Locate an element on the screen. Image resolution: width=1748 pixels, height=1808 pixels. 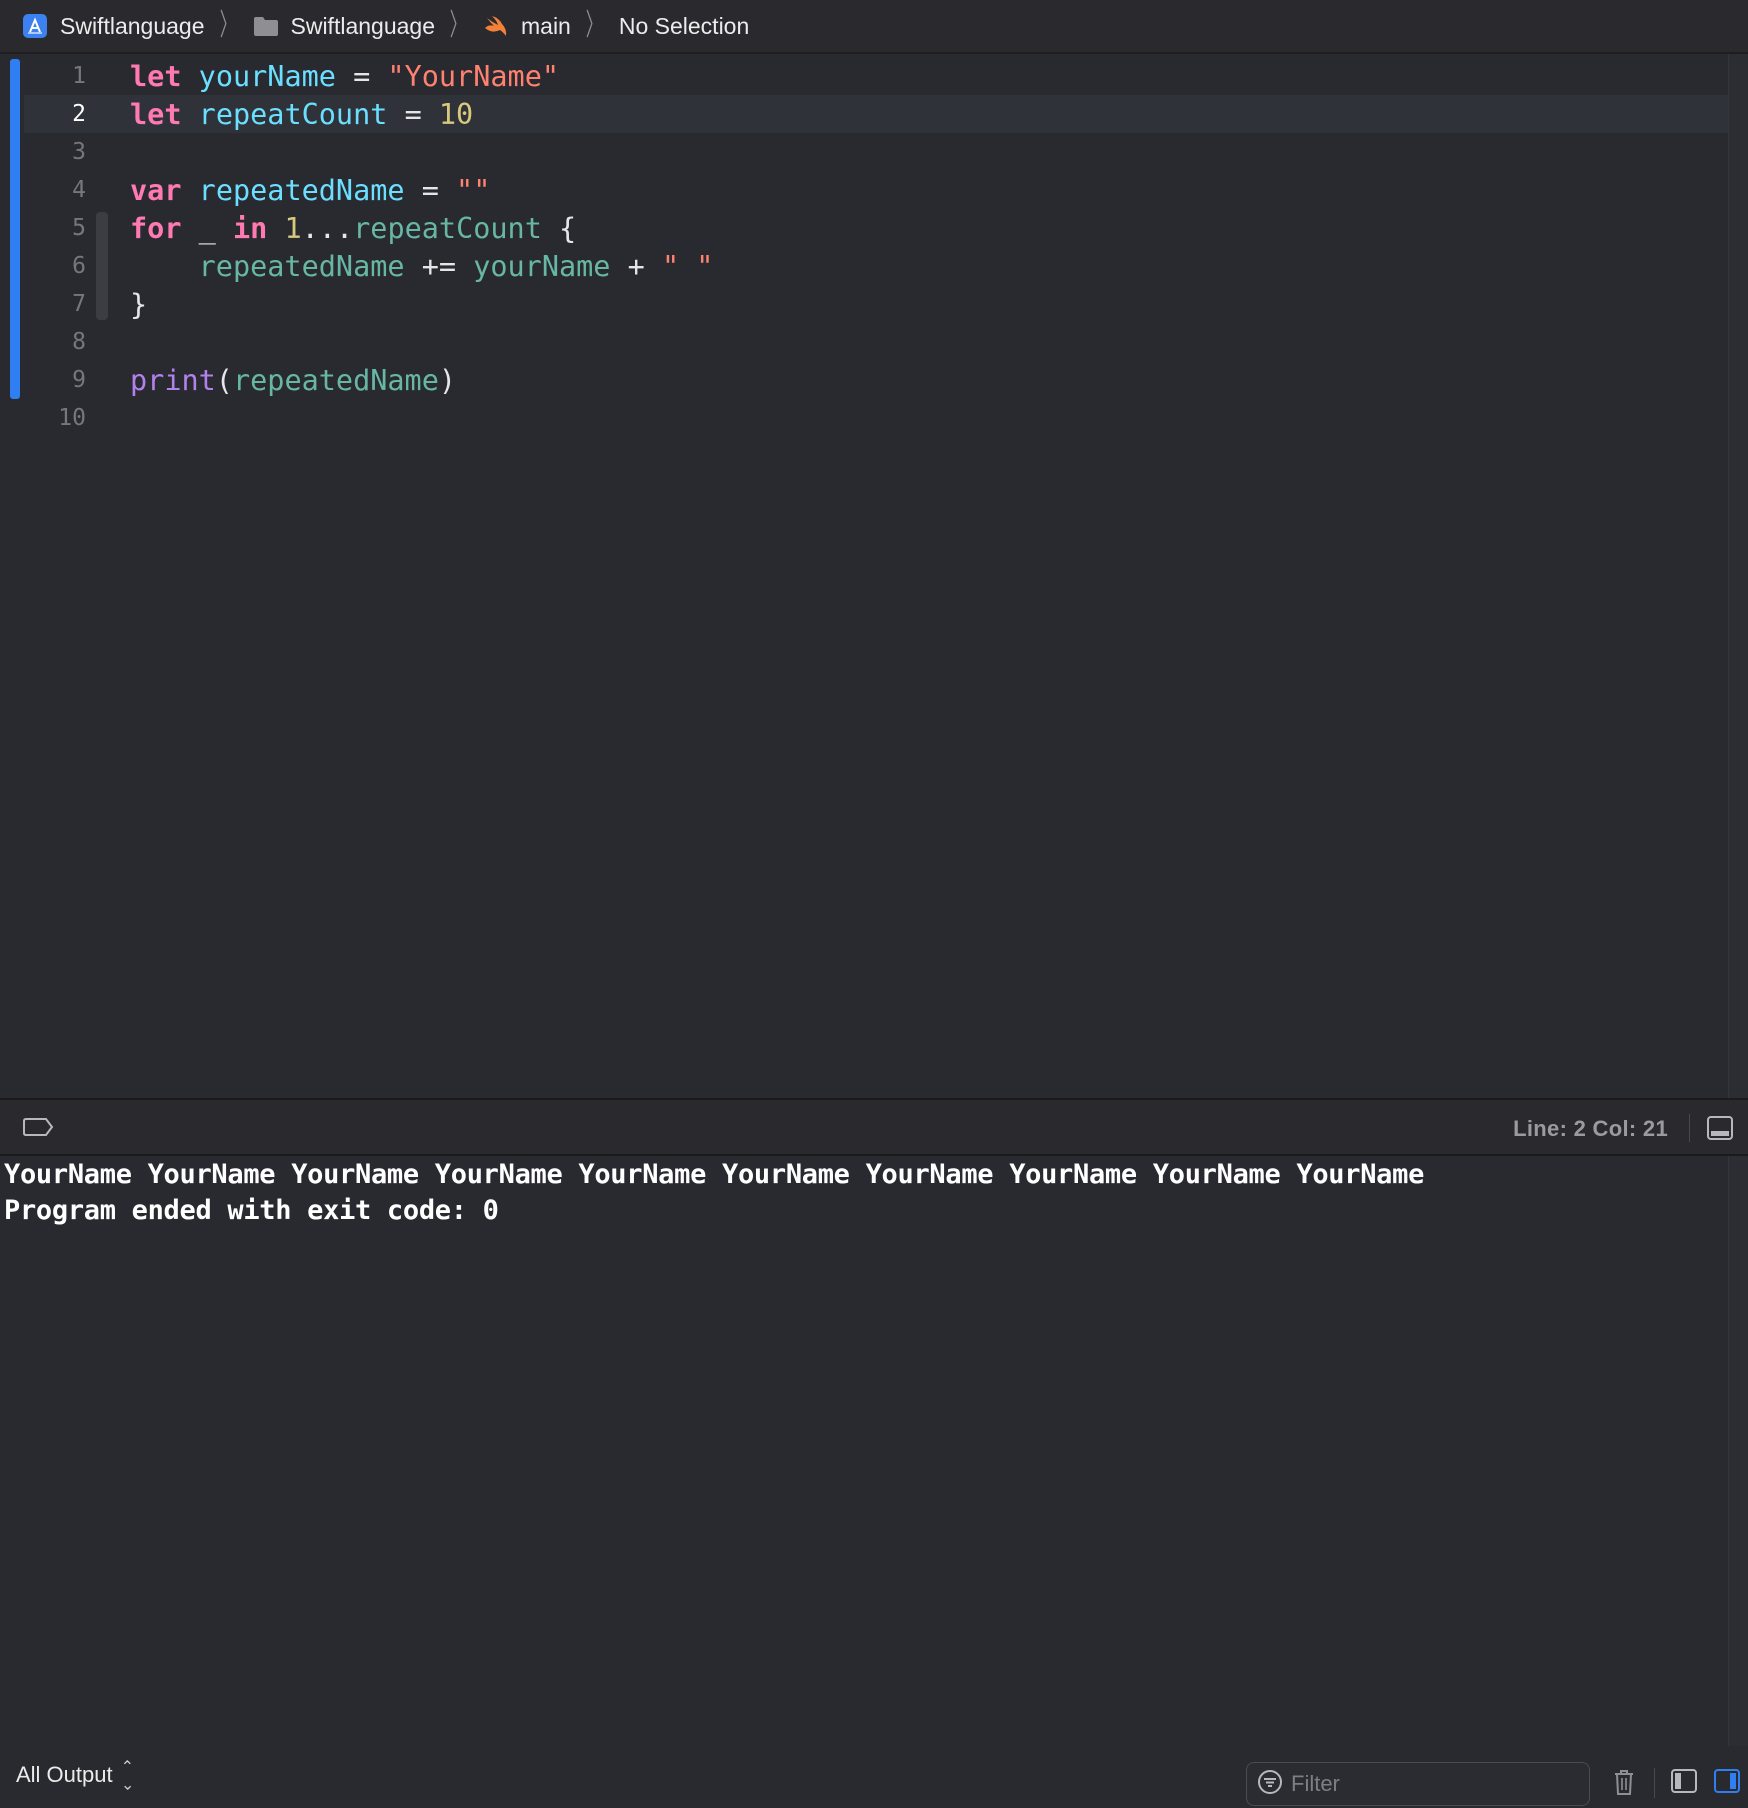
code-token: ) is located at coordinates (447, 380).